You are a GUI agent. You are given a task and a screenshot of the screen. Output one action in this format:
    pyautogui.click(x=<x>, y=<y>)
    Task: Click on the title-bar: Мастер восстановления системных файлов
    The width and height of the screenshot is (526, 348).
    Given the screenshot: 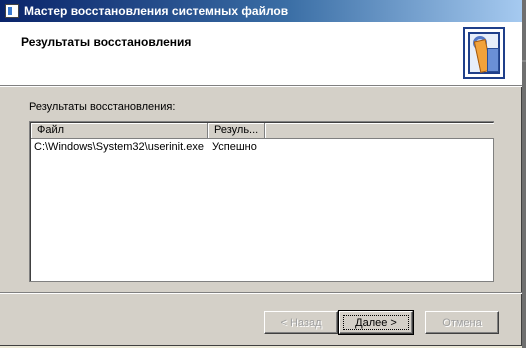 What is the action you would take?
    pyautogui.click(x=261, y=11)
    